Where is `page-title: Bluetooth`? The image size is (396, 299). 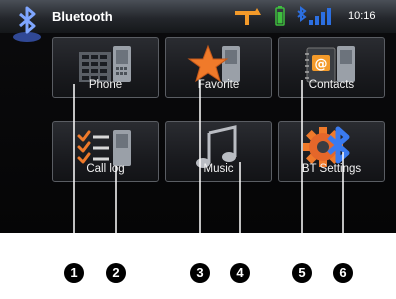
page-title: Bluetooth is located at coordinates (82, 16).